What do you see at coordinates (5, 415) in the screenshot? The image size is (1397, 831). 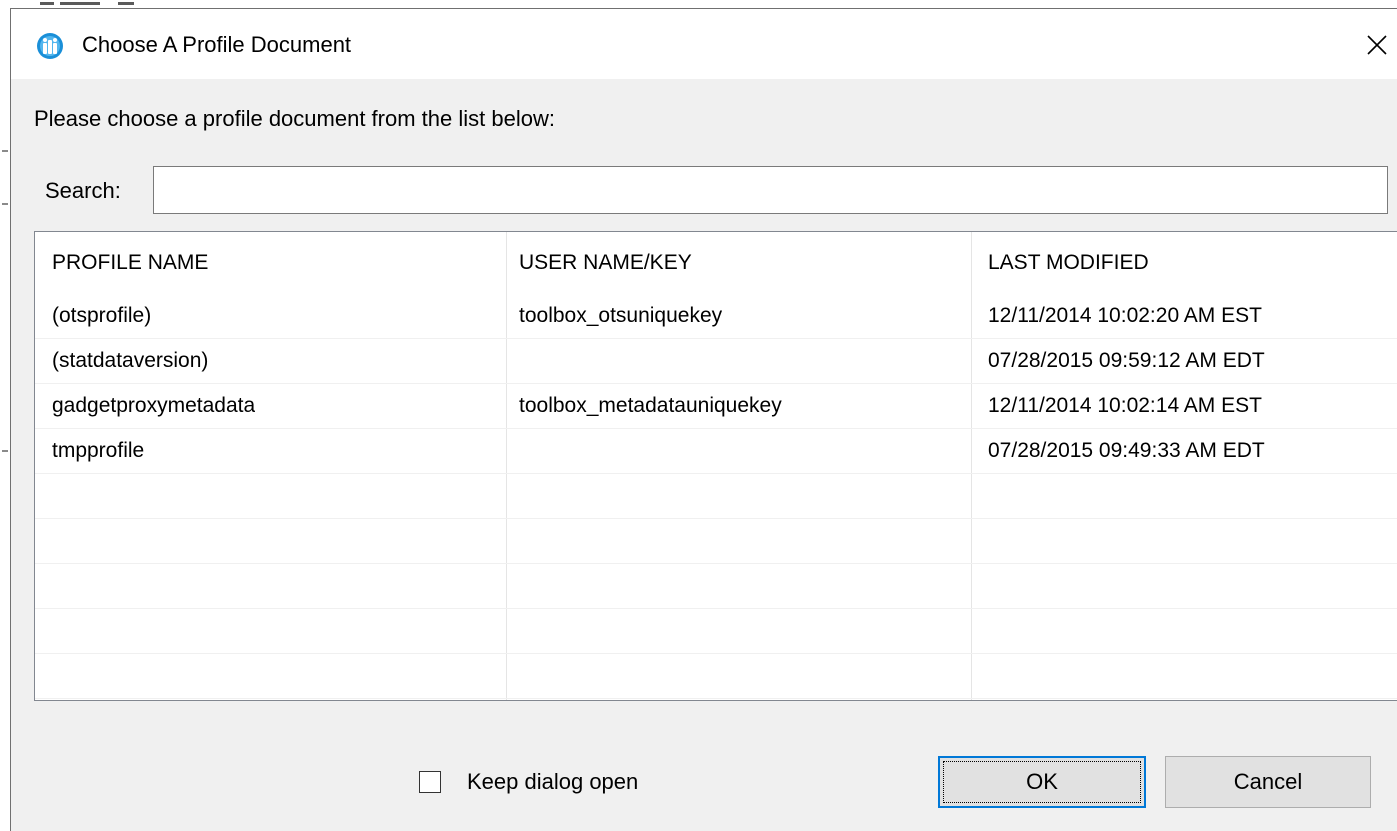 I see `background-window-left` at bounding box center [5, 415].